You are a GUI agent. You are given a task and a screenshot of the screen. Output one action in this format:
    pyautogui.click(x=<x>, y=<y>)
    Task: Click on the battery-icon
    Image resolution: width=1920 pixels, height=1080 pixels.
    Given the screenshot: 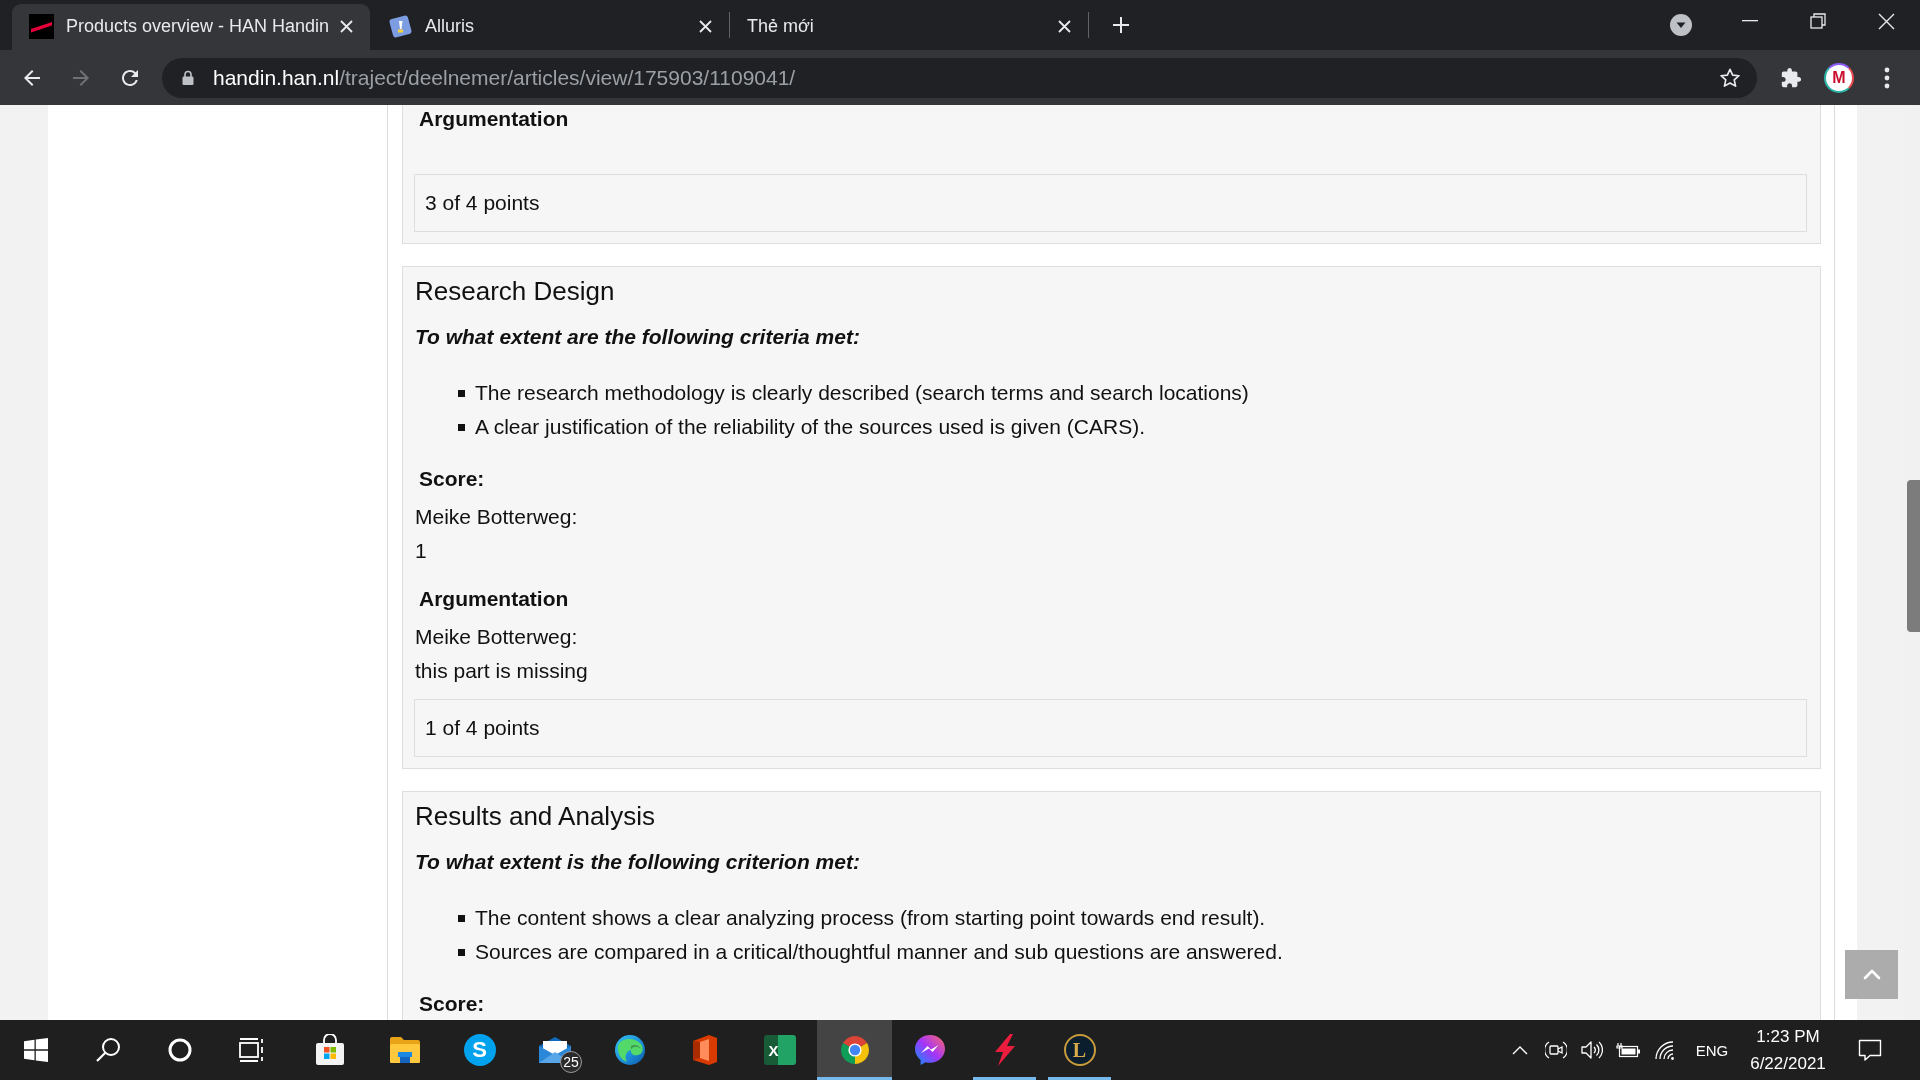 What is the action you would take?
    pyautogui.click(x=1628, y=1050)
    